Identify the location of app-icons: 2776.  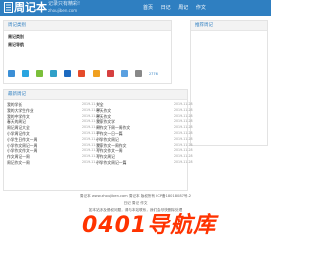
(83, 72).